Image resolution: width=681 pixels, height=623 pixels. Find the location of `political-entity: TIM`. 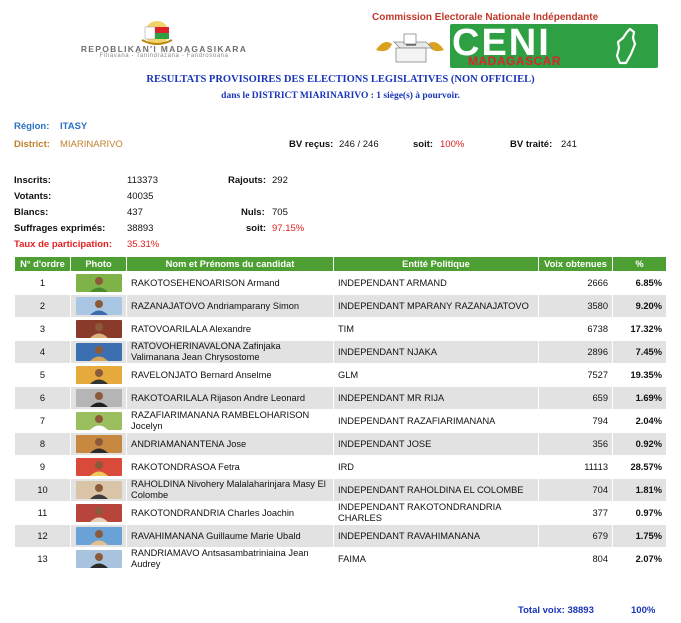

political-entity: TIM is located at coordinates (436, 329).